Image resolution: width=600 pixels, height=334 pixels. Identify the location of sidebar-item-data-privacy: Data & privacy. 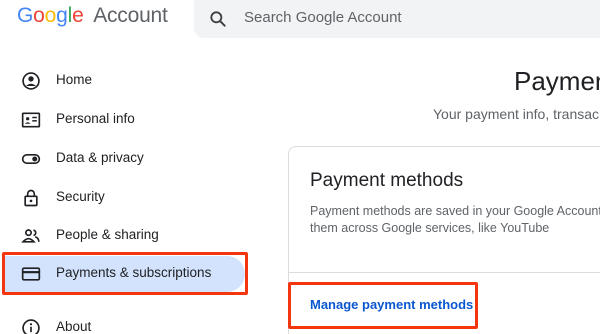
(122, 159).